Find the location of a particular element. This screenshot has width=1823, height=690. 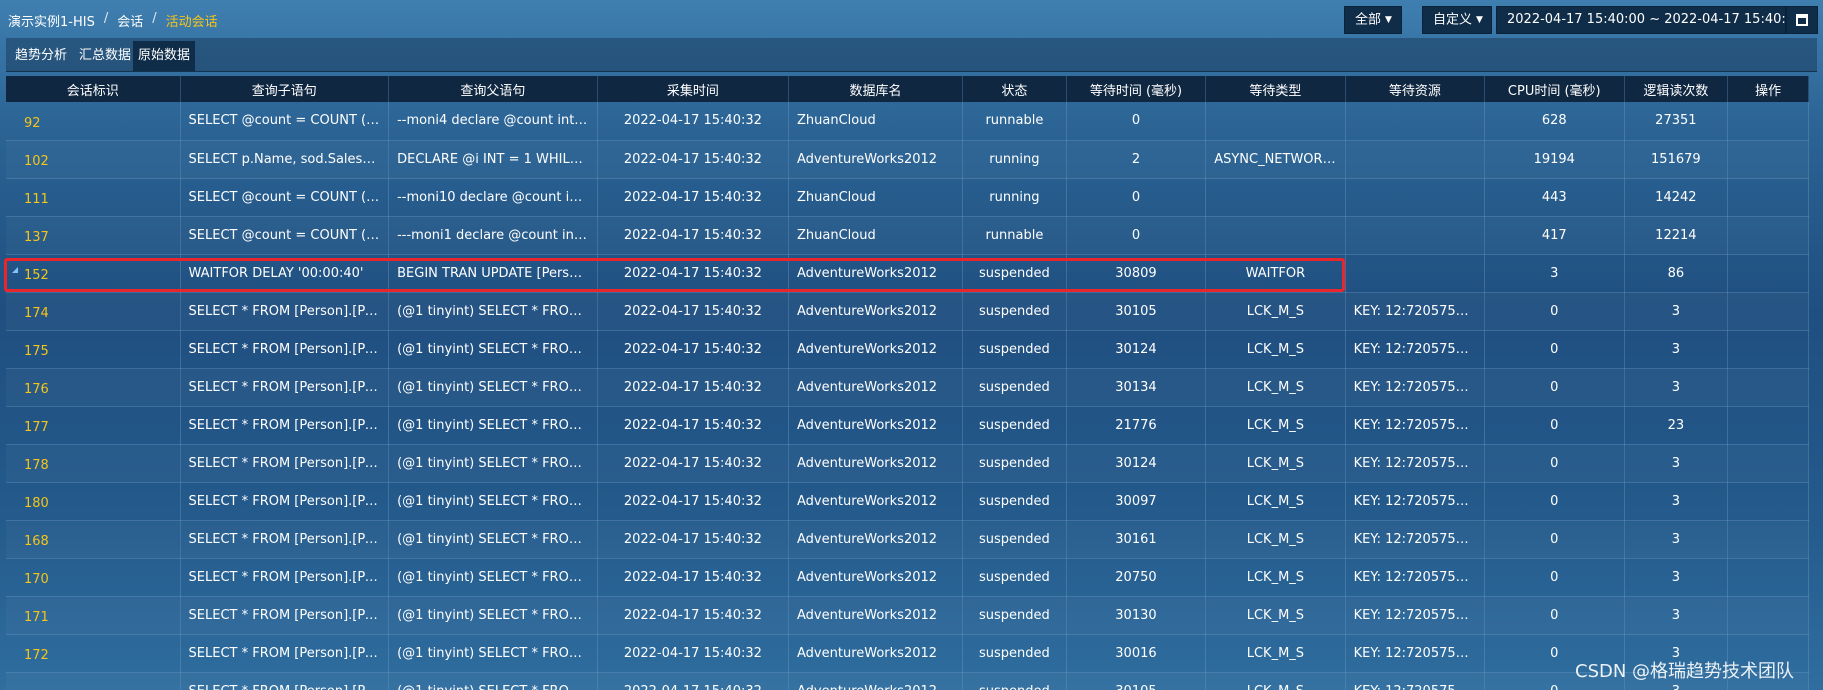

status-cell: runnable is located at coordinates (1014, 121).